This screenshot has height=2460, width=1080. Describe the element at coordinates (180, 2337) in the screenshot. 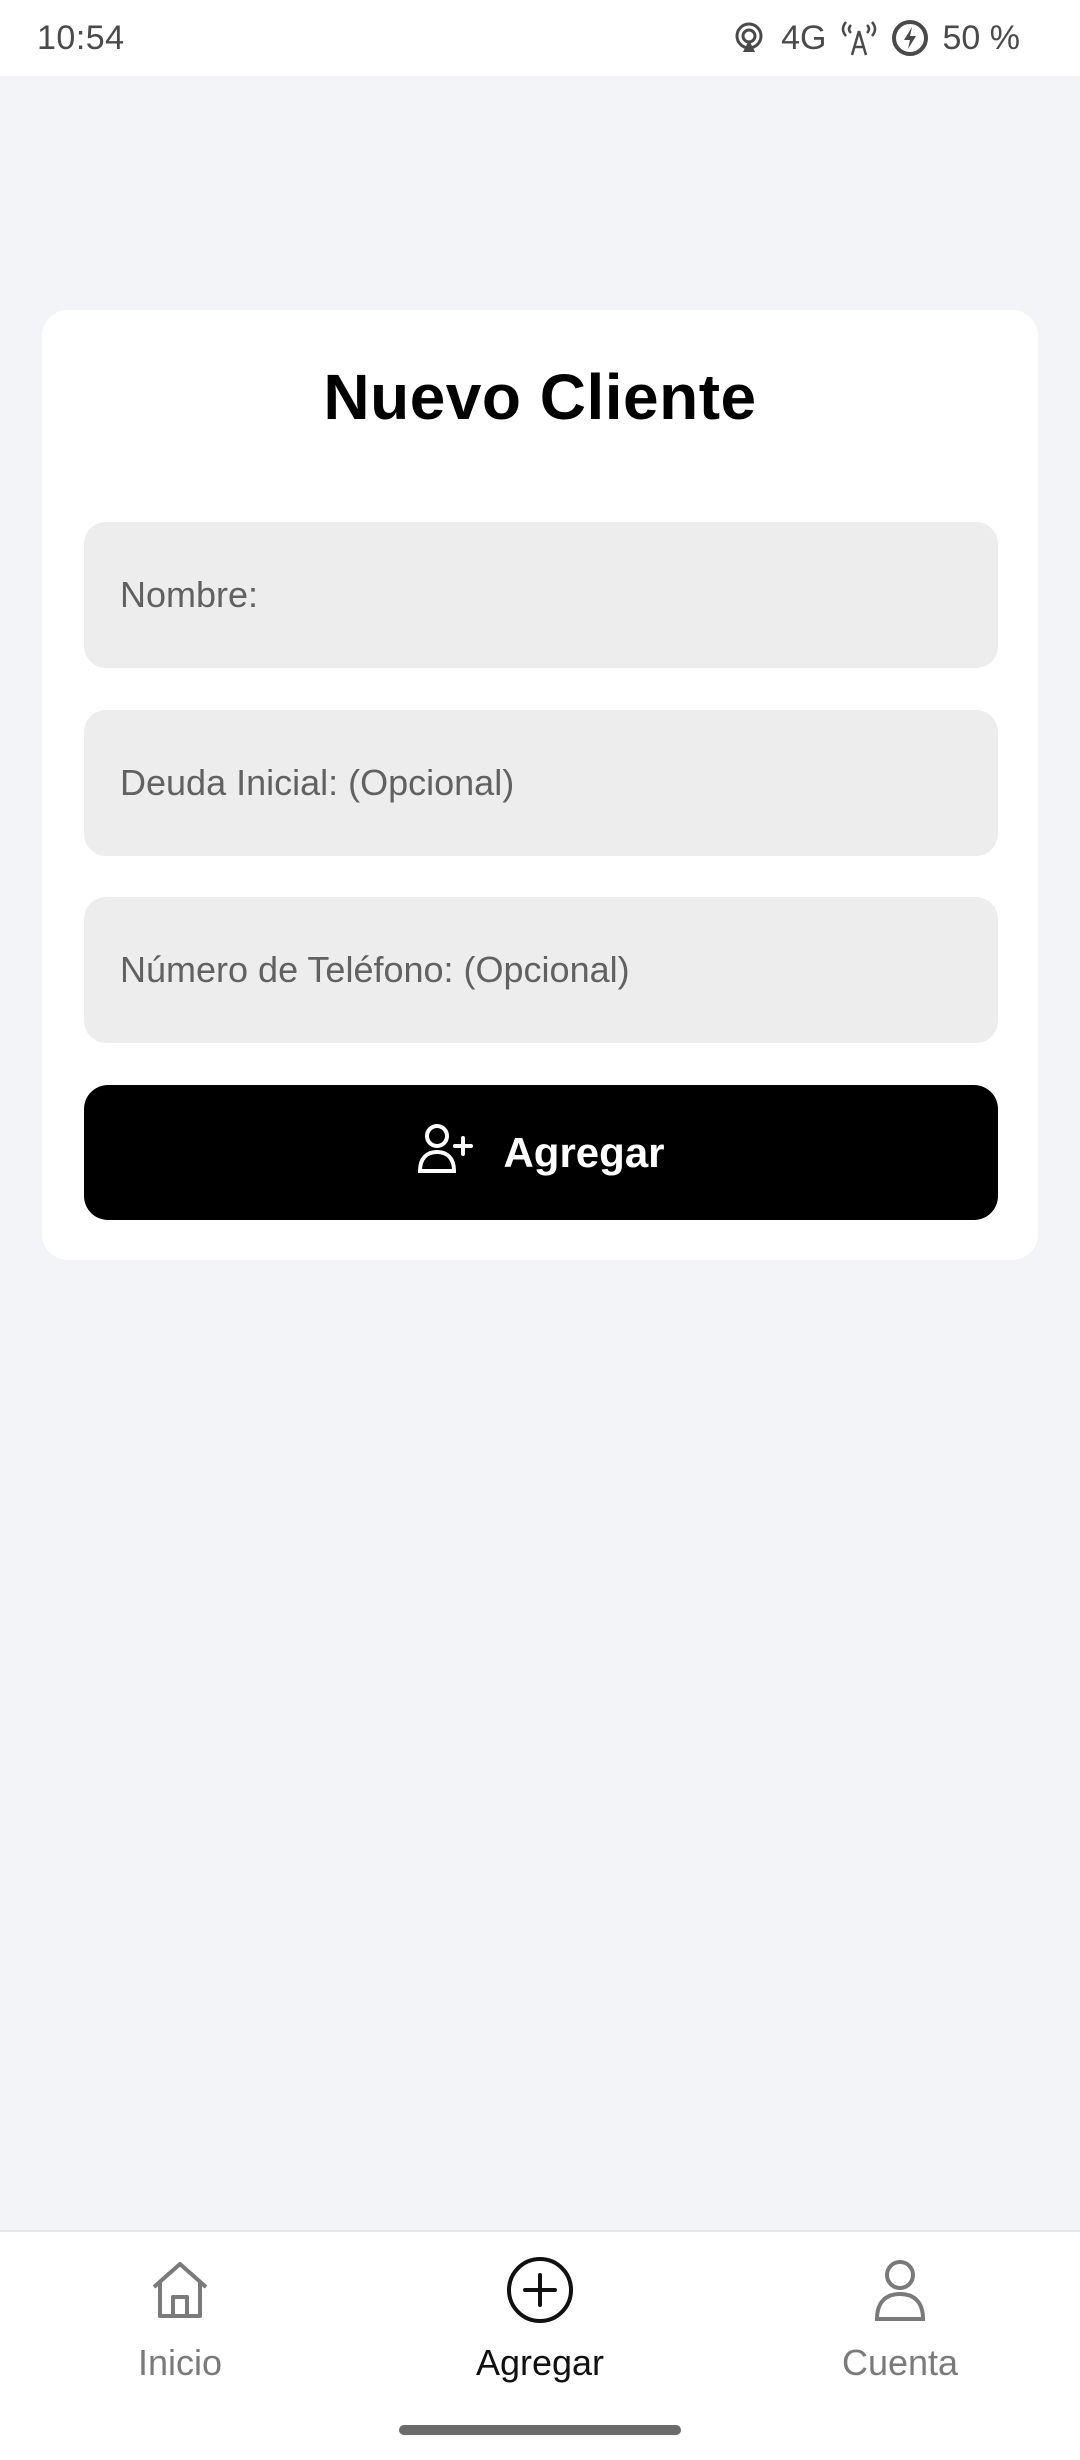

I see `nav-item-inicio: Inicio` at that location.